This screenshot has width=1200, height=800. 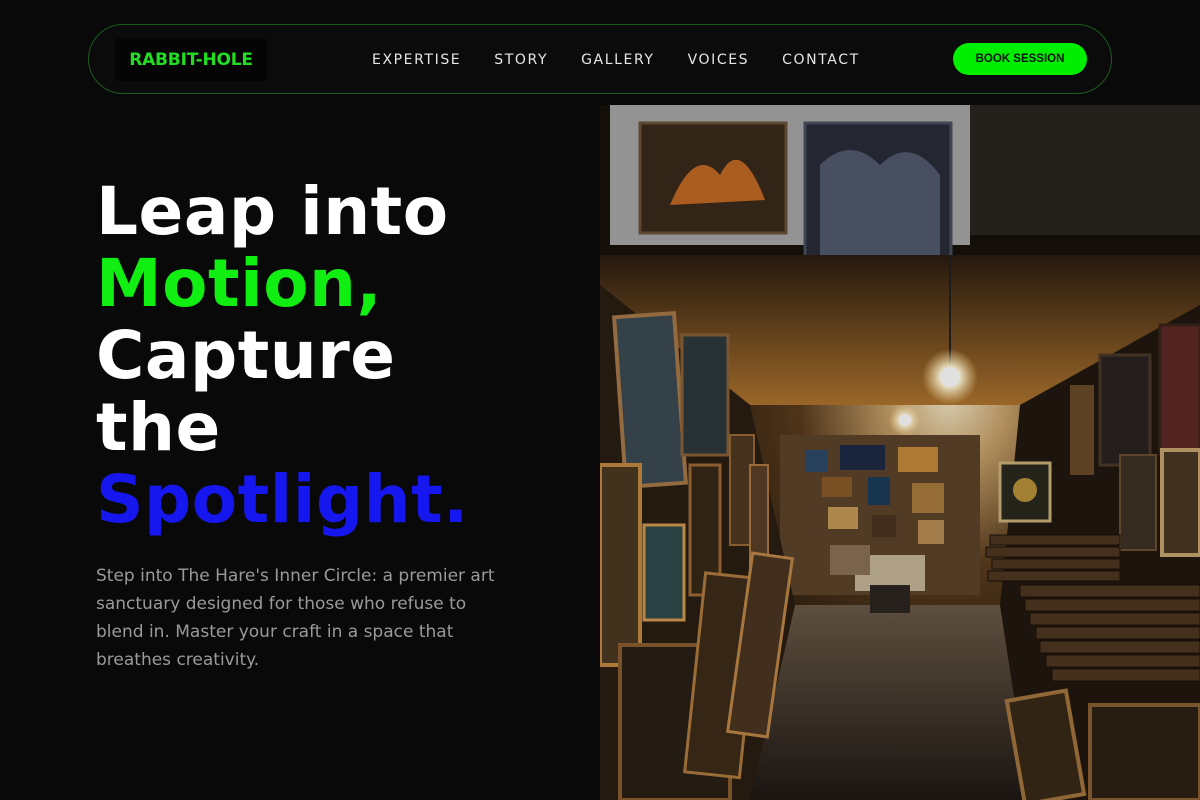 I want to click on nav-link-expertise: EXPERTISE, so click(x=416, y=60).